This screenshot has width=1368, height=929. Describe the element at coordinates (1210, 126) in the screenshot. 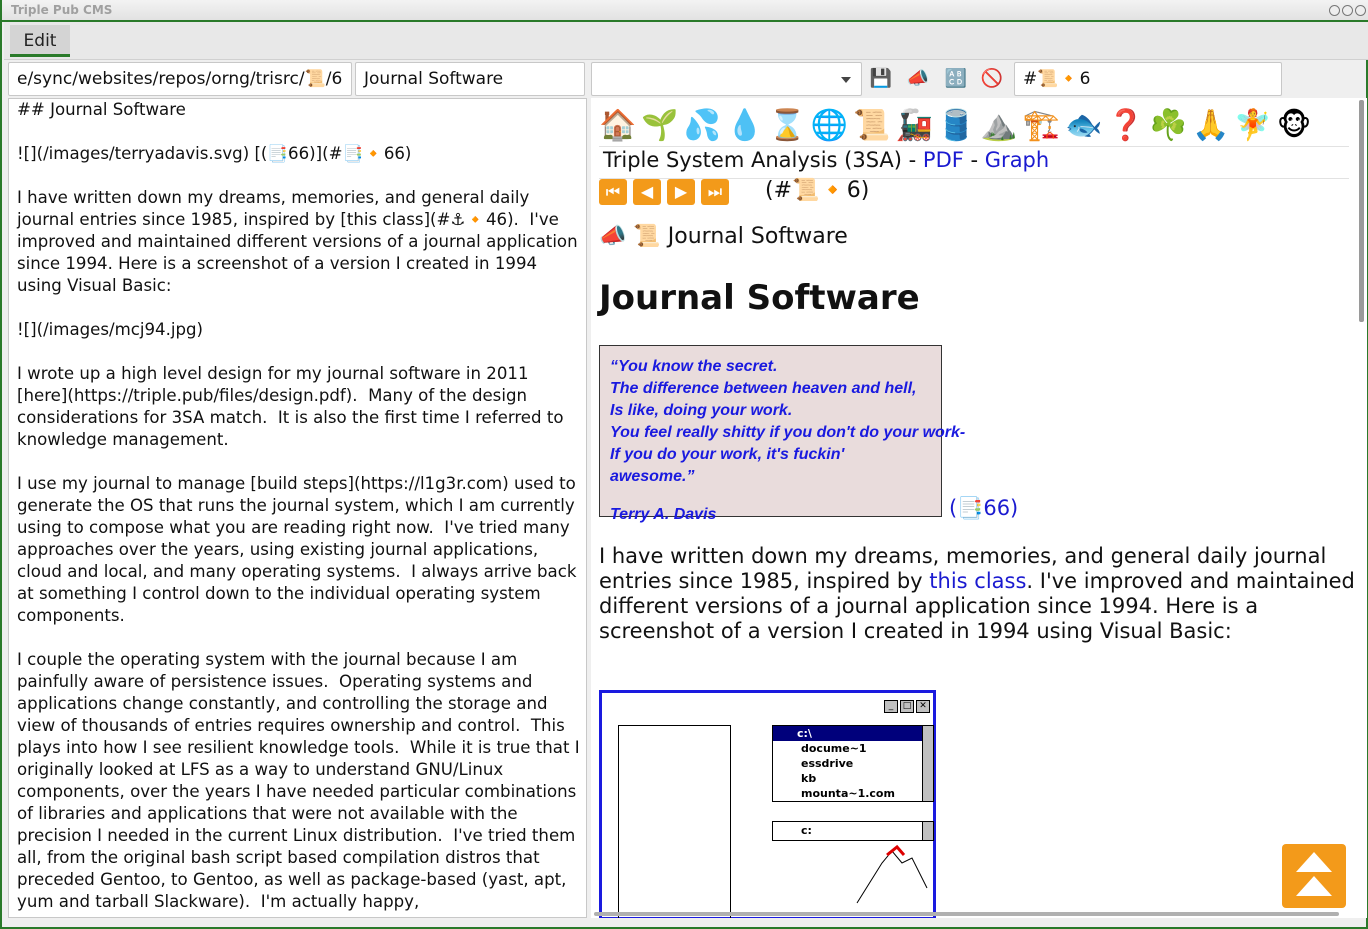

I see `nav-icon-14: 🙏` at that location.